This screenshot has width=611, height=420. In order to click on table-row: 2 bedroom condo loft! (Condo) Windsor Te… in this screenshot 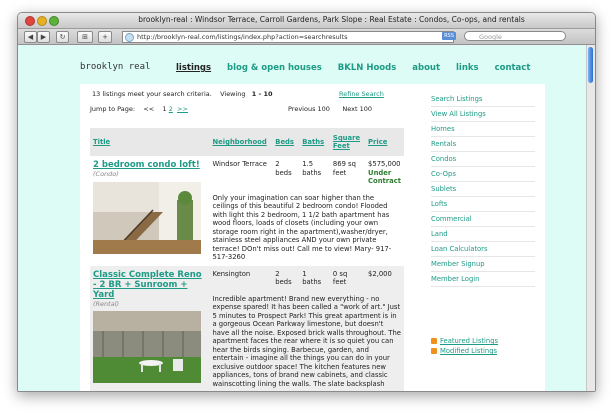, I will do `click(247, 205)`.